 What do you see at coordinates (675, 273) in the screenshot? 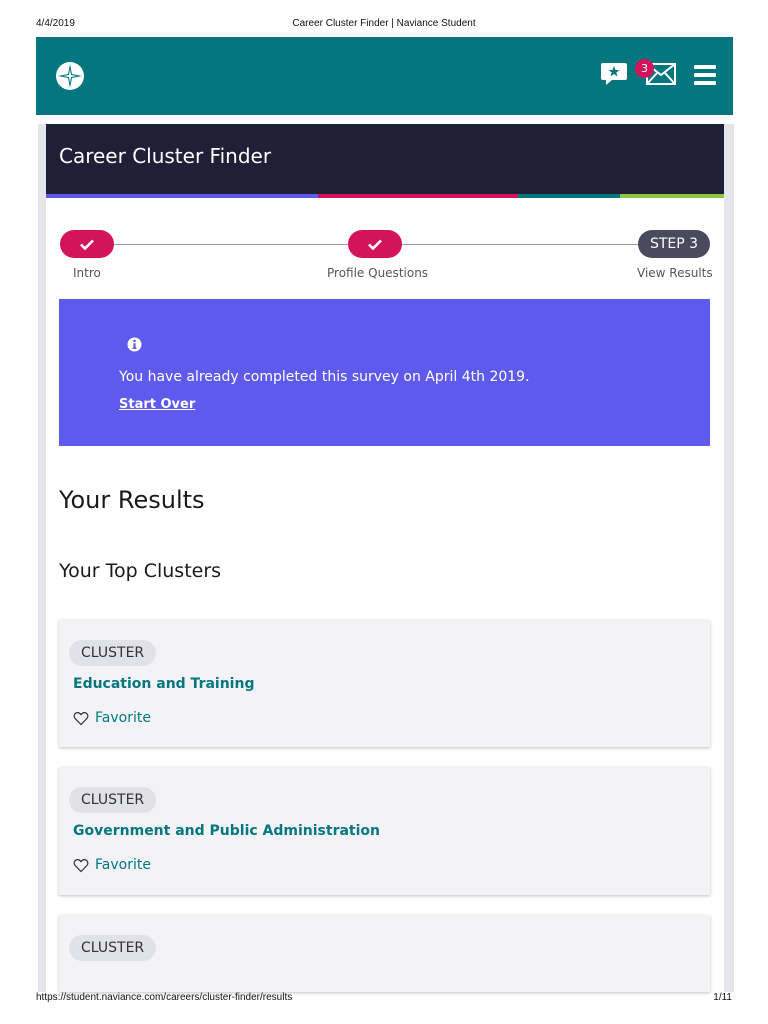
I see `step-label-view-results: View Results` at bounding box center [675, 273].